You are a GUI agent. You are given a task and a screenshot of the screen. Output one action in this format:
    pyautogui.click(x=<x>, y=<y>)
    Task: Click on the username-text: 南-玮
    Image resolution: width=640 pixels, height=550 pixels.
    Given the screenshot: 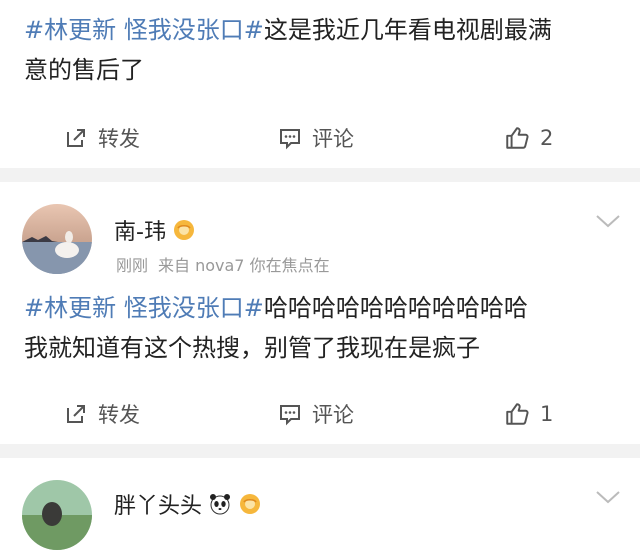 What is the action you would take?
    pyautogui.click(x=140, y=232)
    